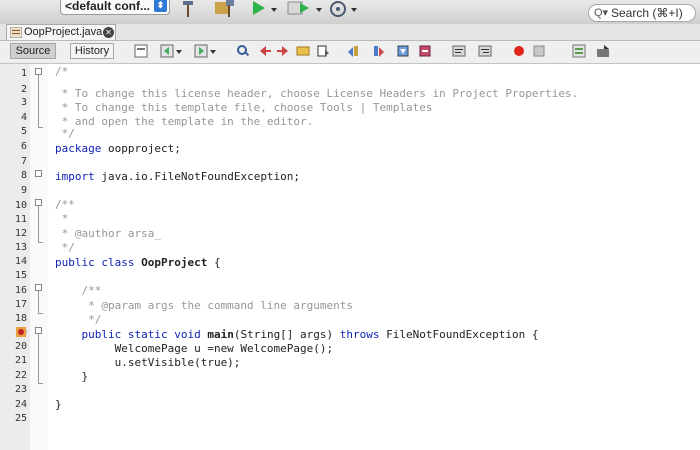  What do you see at coordinates (108, 233) in the screenshot?
I see `code-line-12: * @author arsa_` at bounding box center [108, 233].